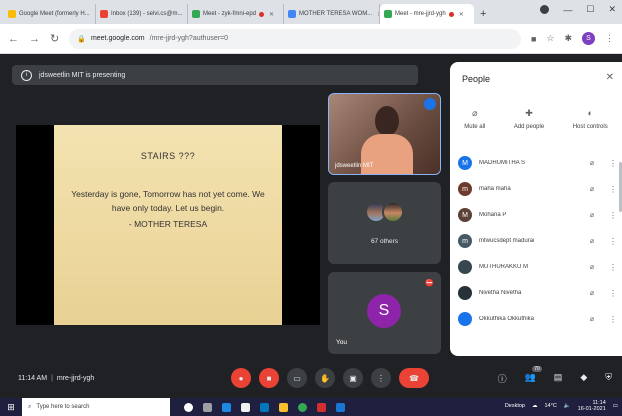 The image size is (622, 416). Describe the element at coordinates (536, 319) in the screenshot. I see `list-item: Okkuthika Okkuthika ⌀ ⋮` at that location.